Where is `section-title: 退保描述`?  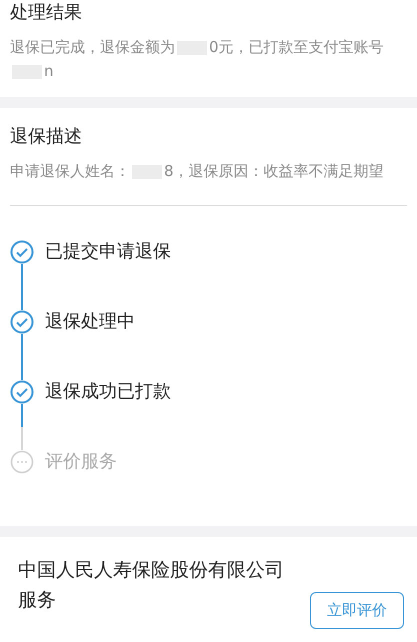
section-title: 退保描述 is located at coordinates (46, 137).